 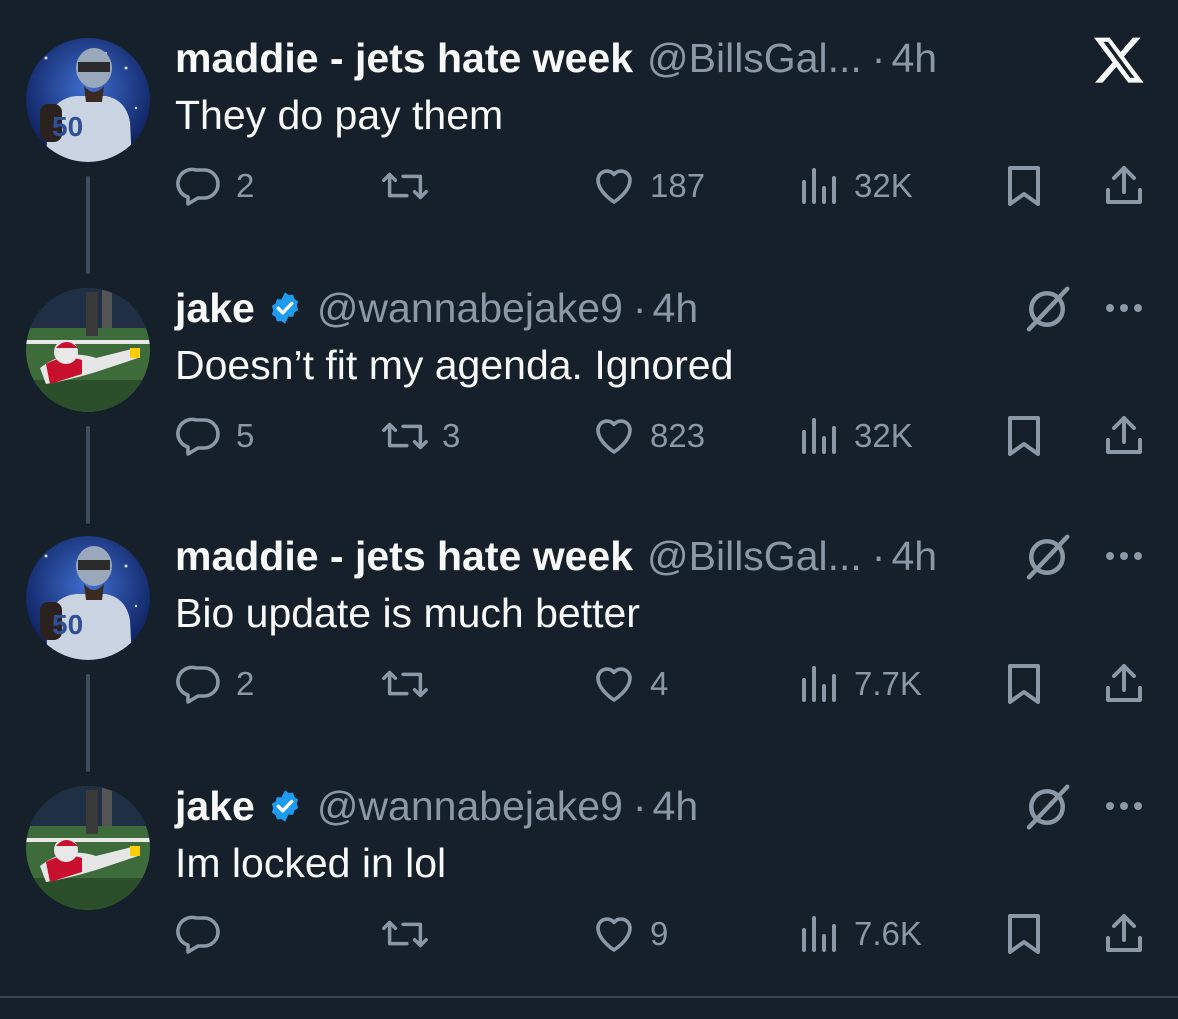 I want to click on view-count: 7.6K, so click(x=888, y=933).